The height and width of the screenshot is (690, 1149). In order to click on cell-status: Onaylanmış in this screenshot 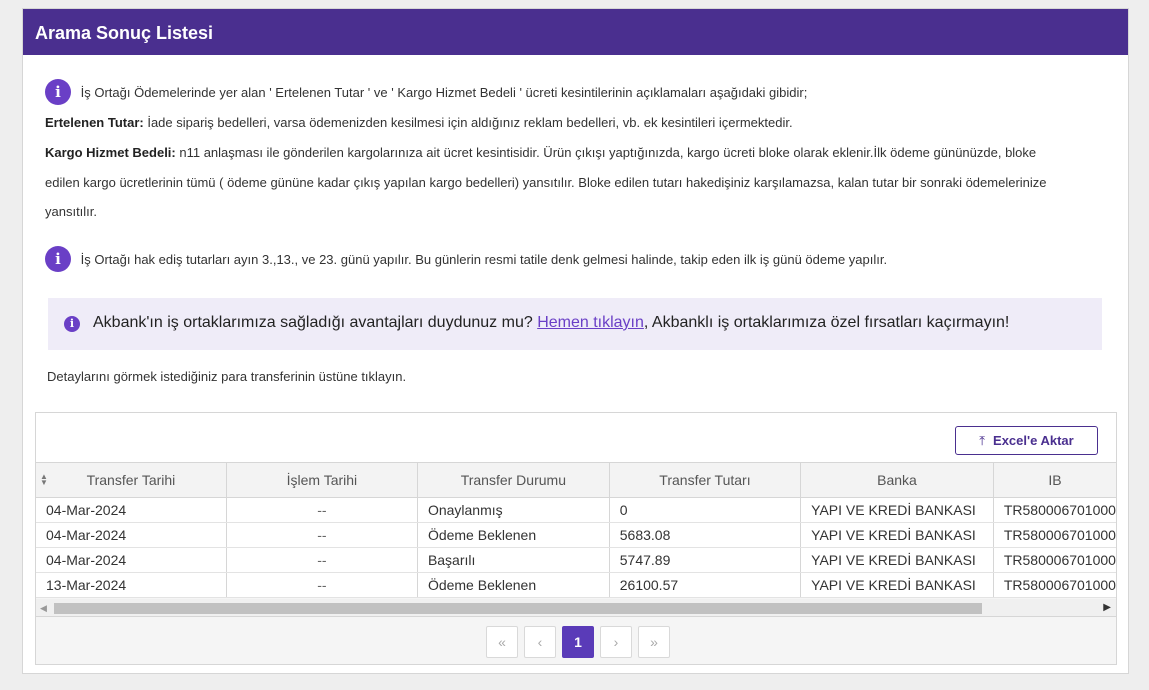, I will do `click(513, 510)`.